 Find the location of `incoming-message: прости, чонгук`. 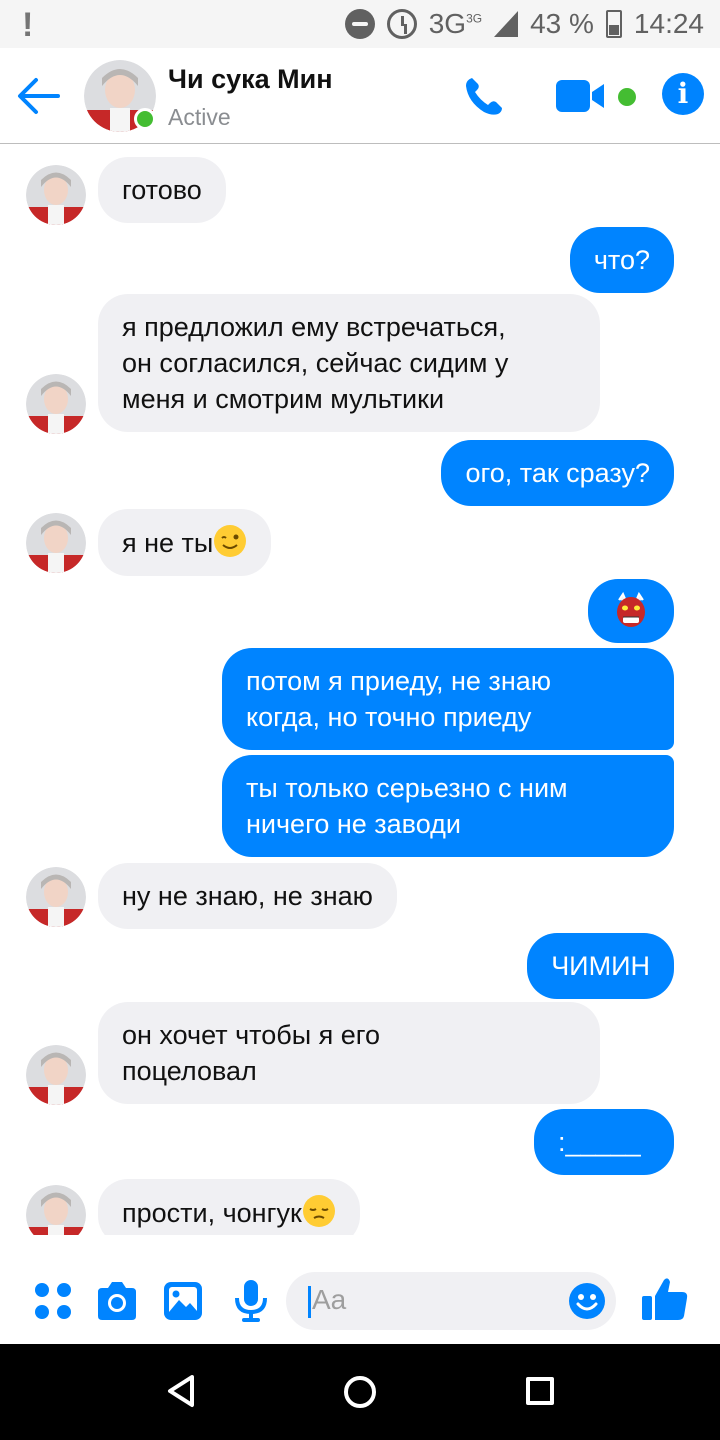

incoming-message: прости, чонгук is located at coordinates (229, 1207).